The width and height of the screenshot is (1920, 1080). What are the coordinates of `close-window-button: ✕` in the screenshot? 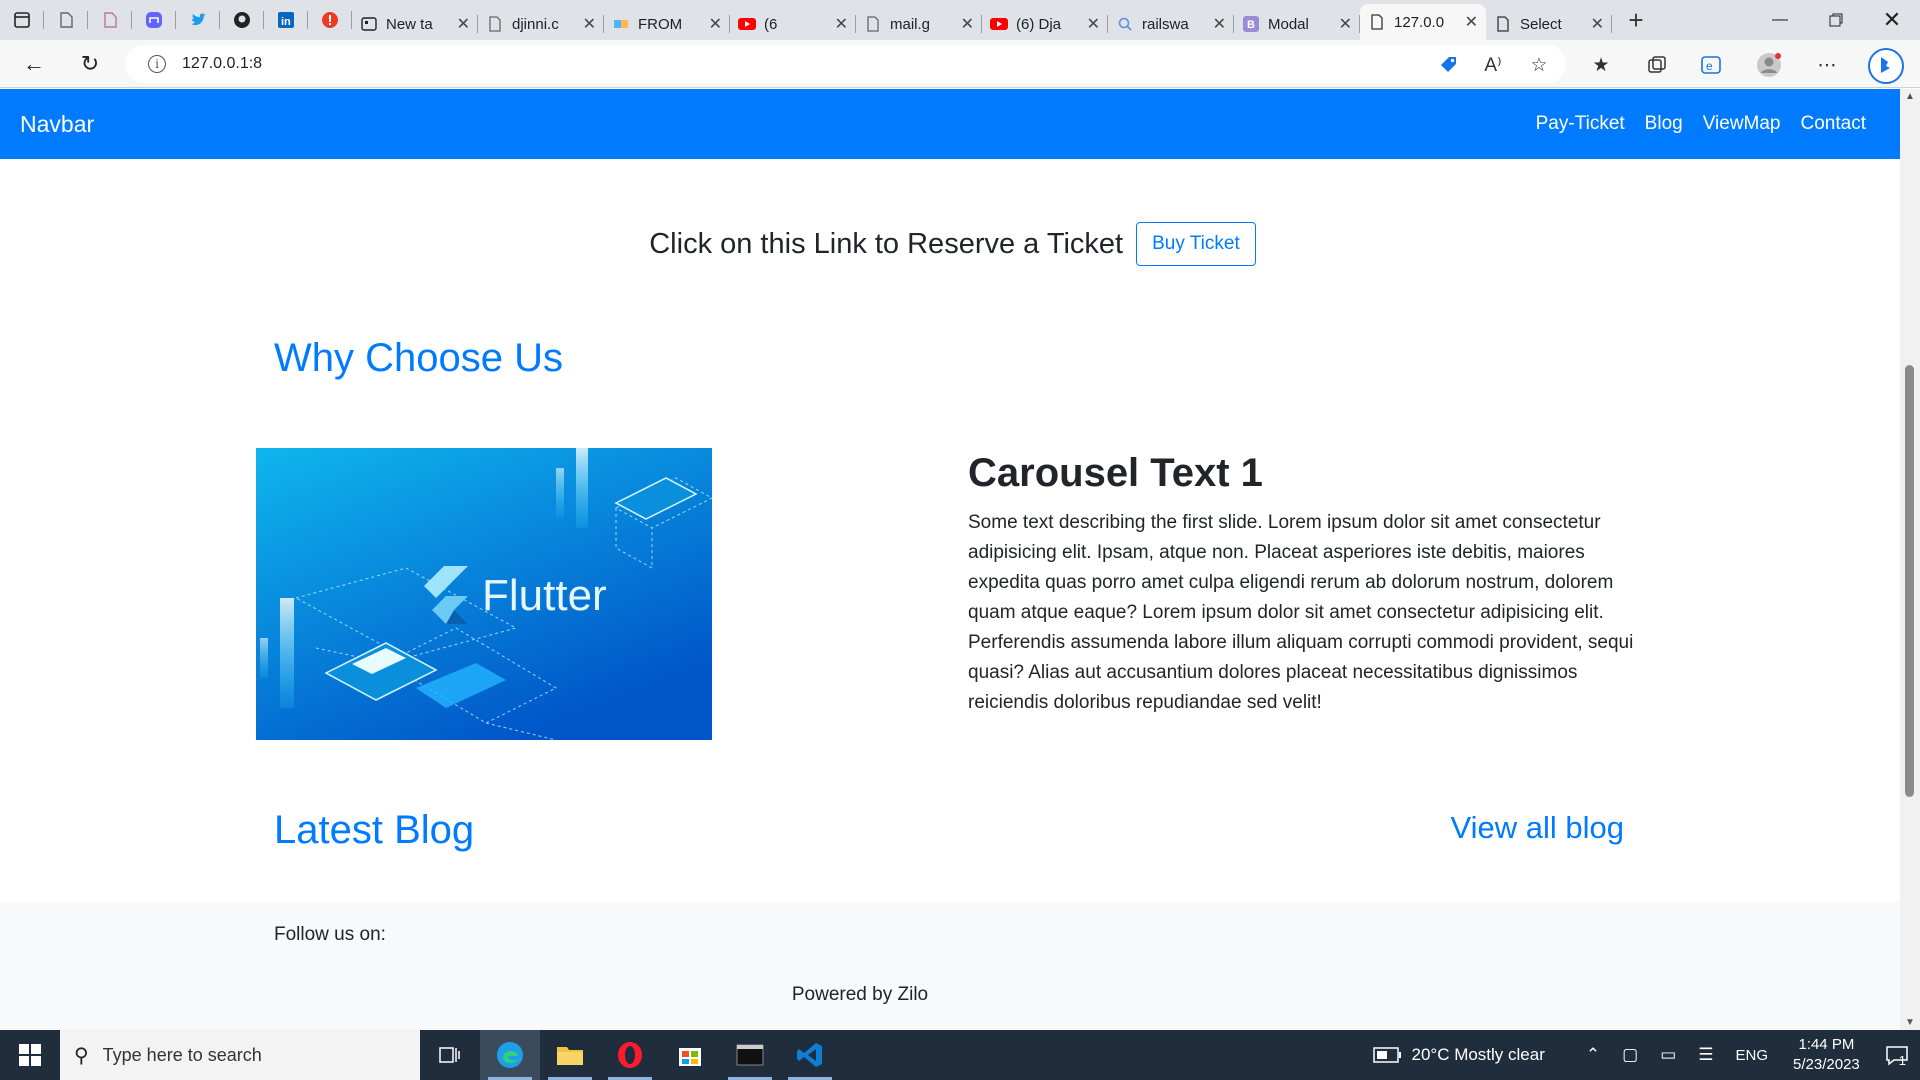 It's located at (1892, 20).